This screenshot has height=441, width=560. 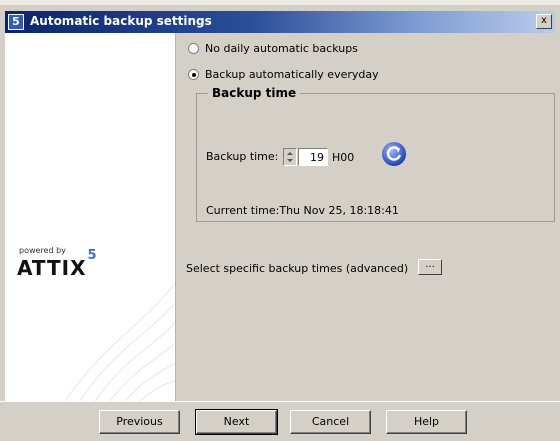 I want to click on no-daily-backups-option: No daily automatic backups, so click(x=273, y=48).